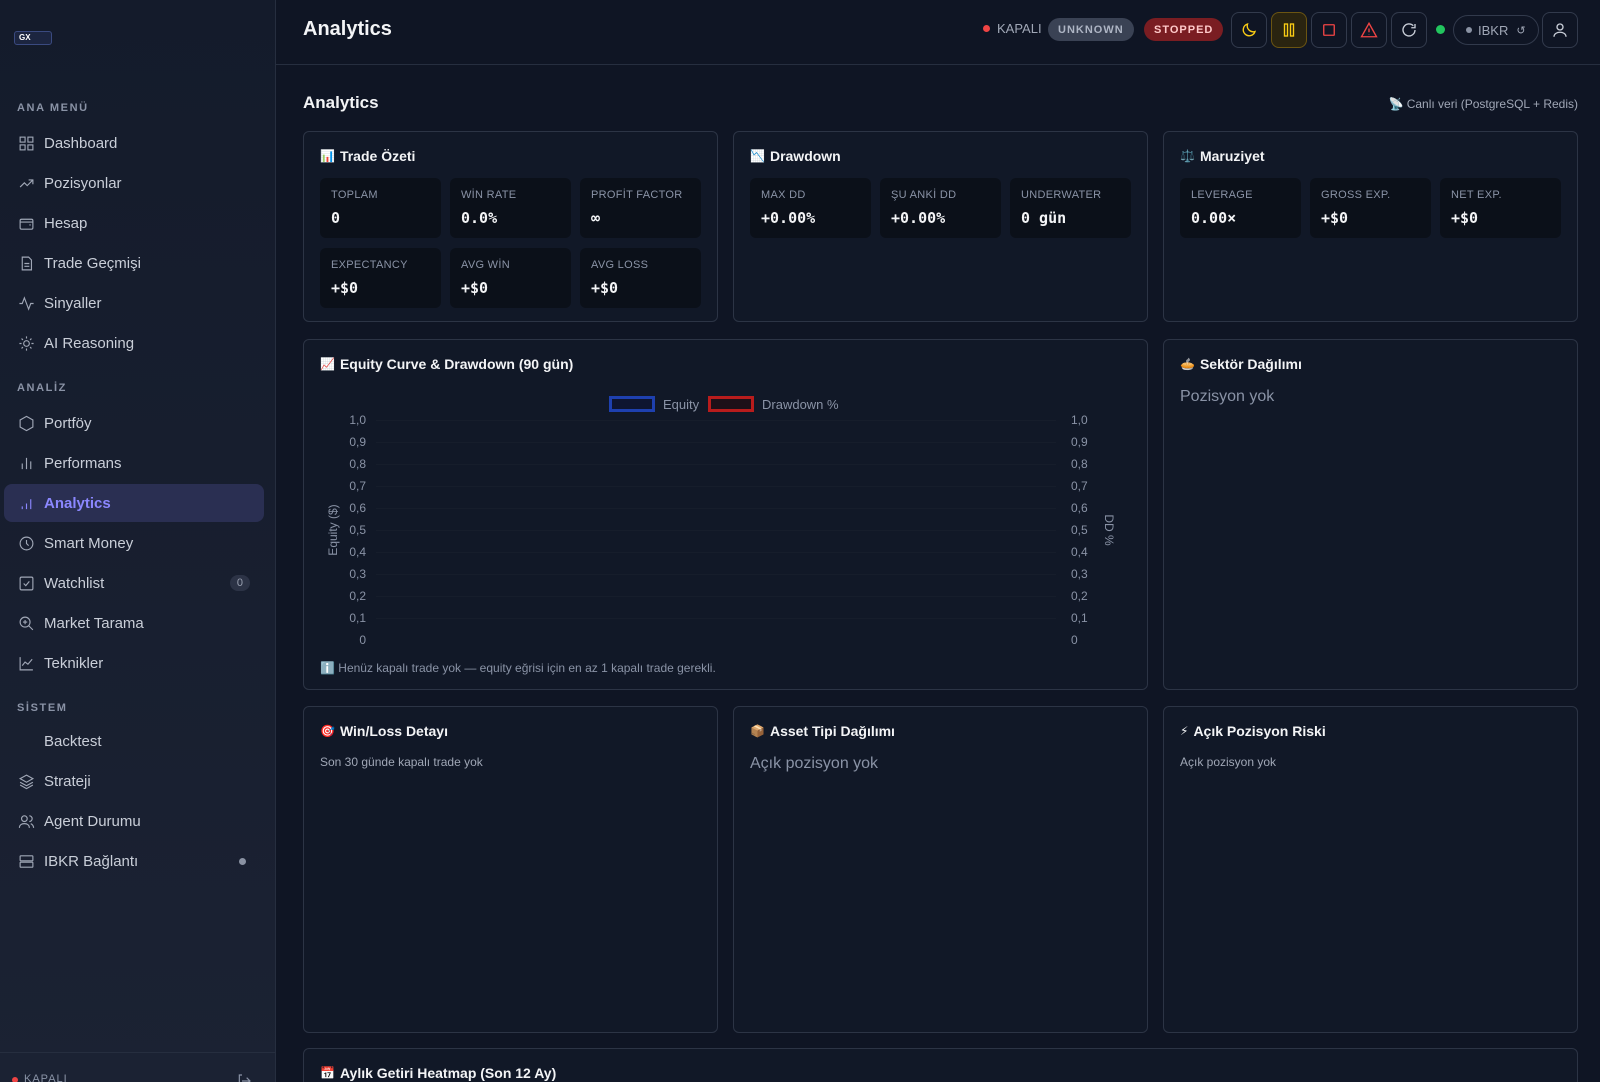  What do you see at coordinates (1521, 30) in the screenshot?
I see `refresh-icon: ↺` at bounding box center [1521, 30].